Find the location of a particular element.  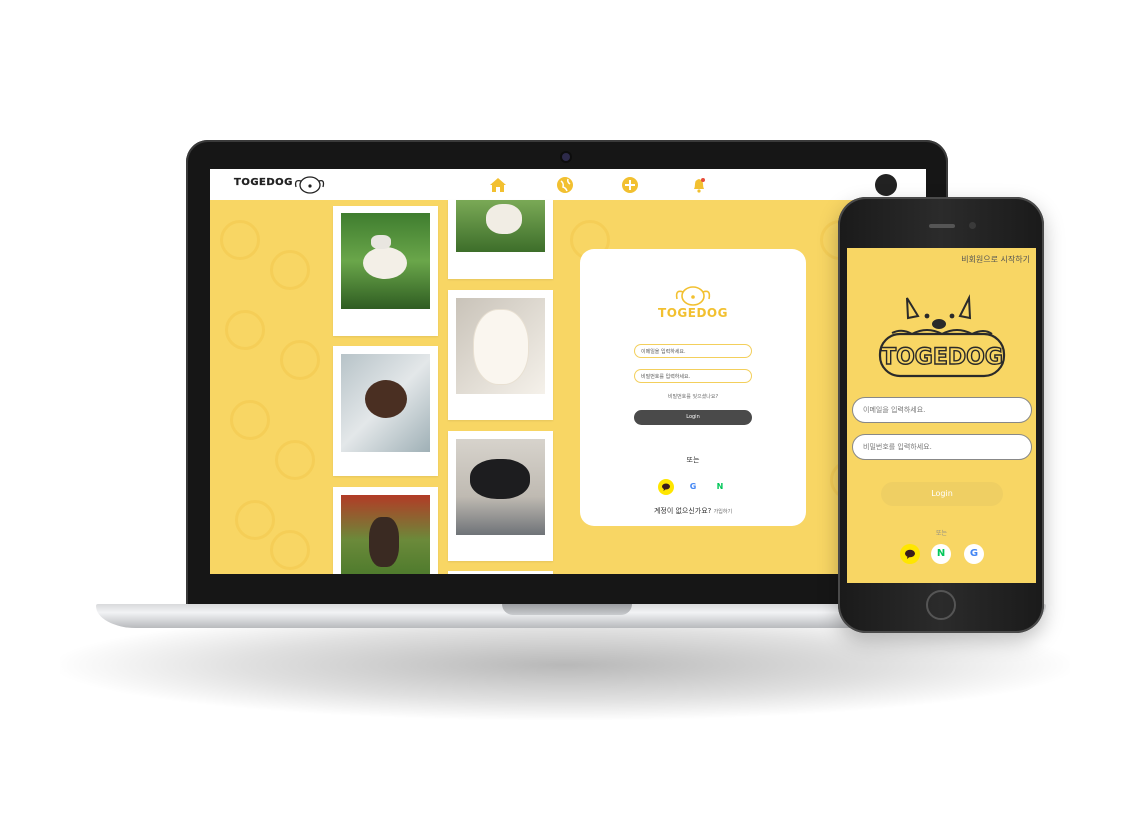

signup-link: 가입하기 is located at coordinates (723, 512).